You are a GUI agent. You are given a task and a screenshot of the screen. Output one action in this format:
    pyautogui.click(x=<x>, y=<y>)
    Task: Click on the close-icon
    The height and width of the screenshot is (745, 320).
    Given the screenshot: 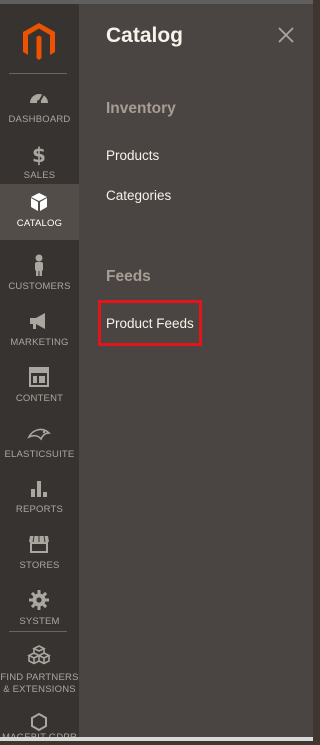 What is the action you would take?
    pyautogui.click(x=286, y=35)
    